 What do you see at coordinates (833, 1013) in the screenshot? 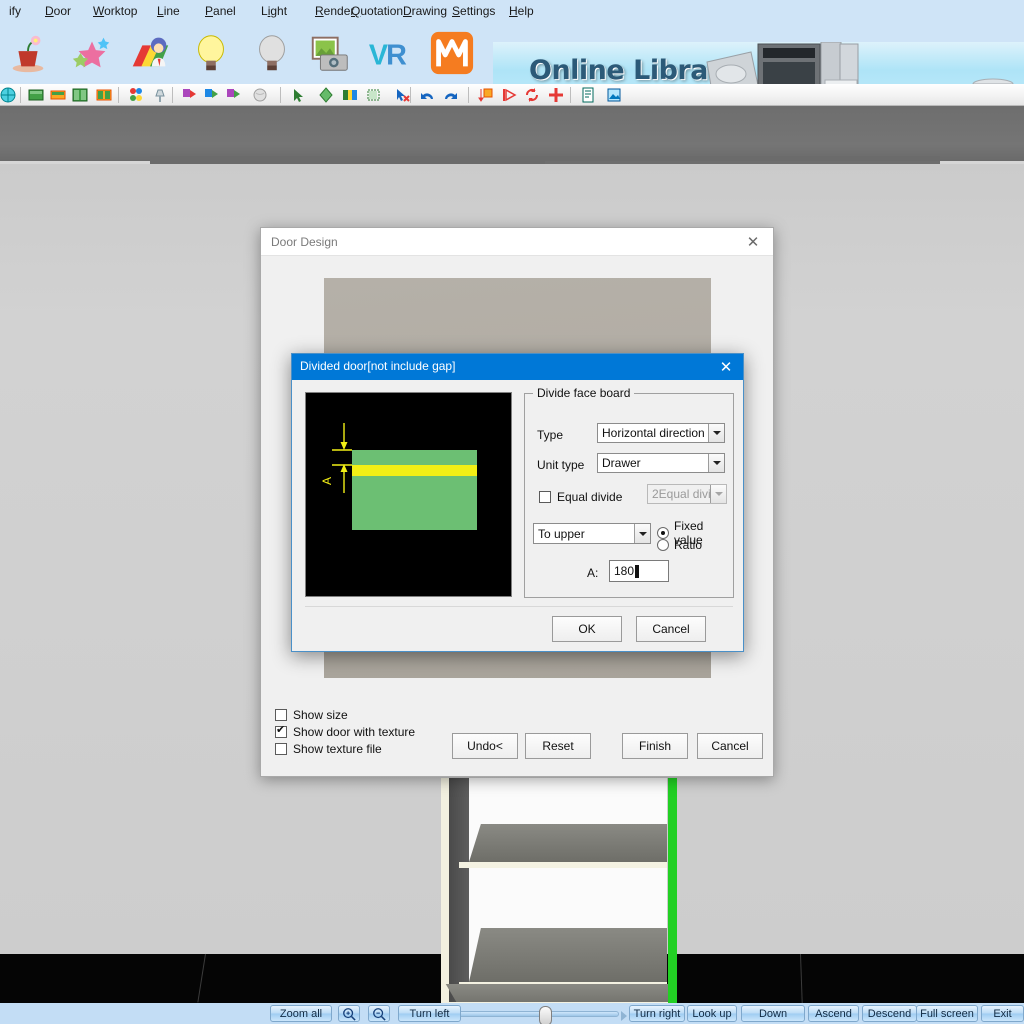
I see `ascend-button: Ascend` at bounding box center [833, 1013].